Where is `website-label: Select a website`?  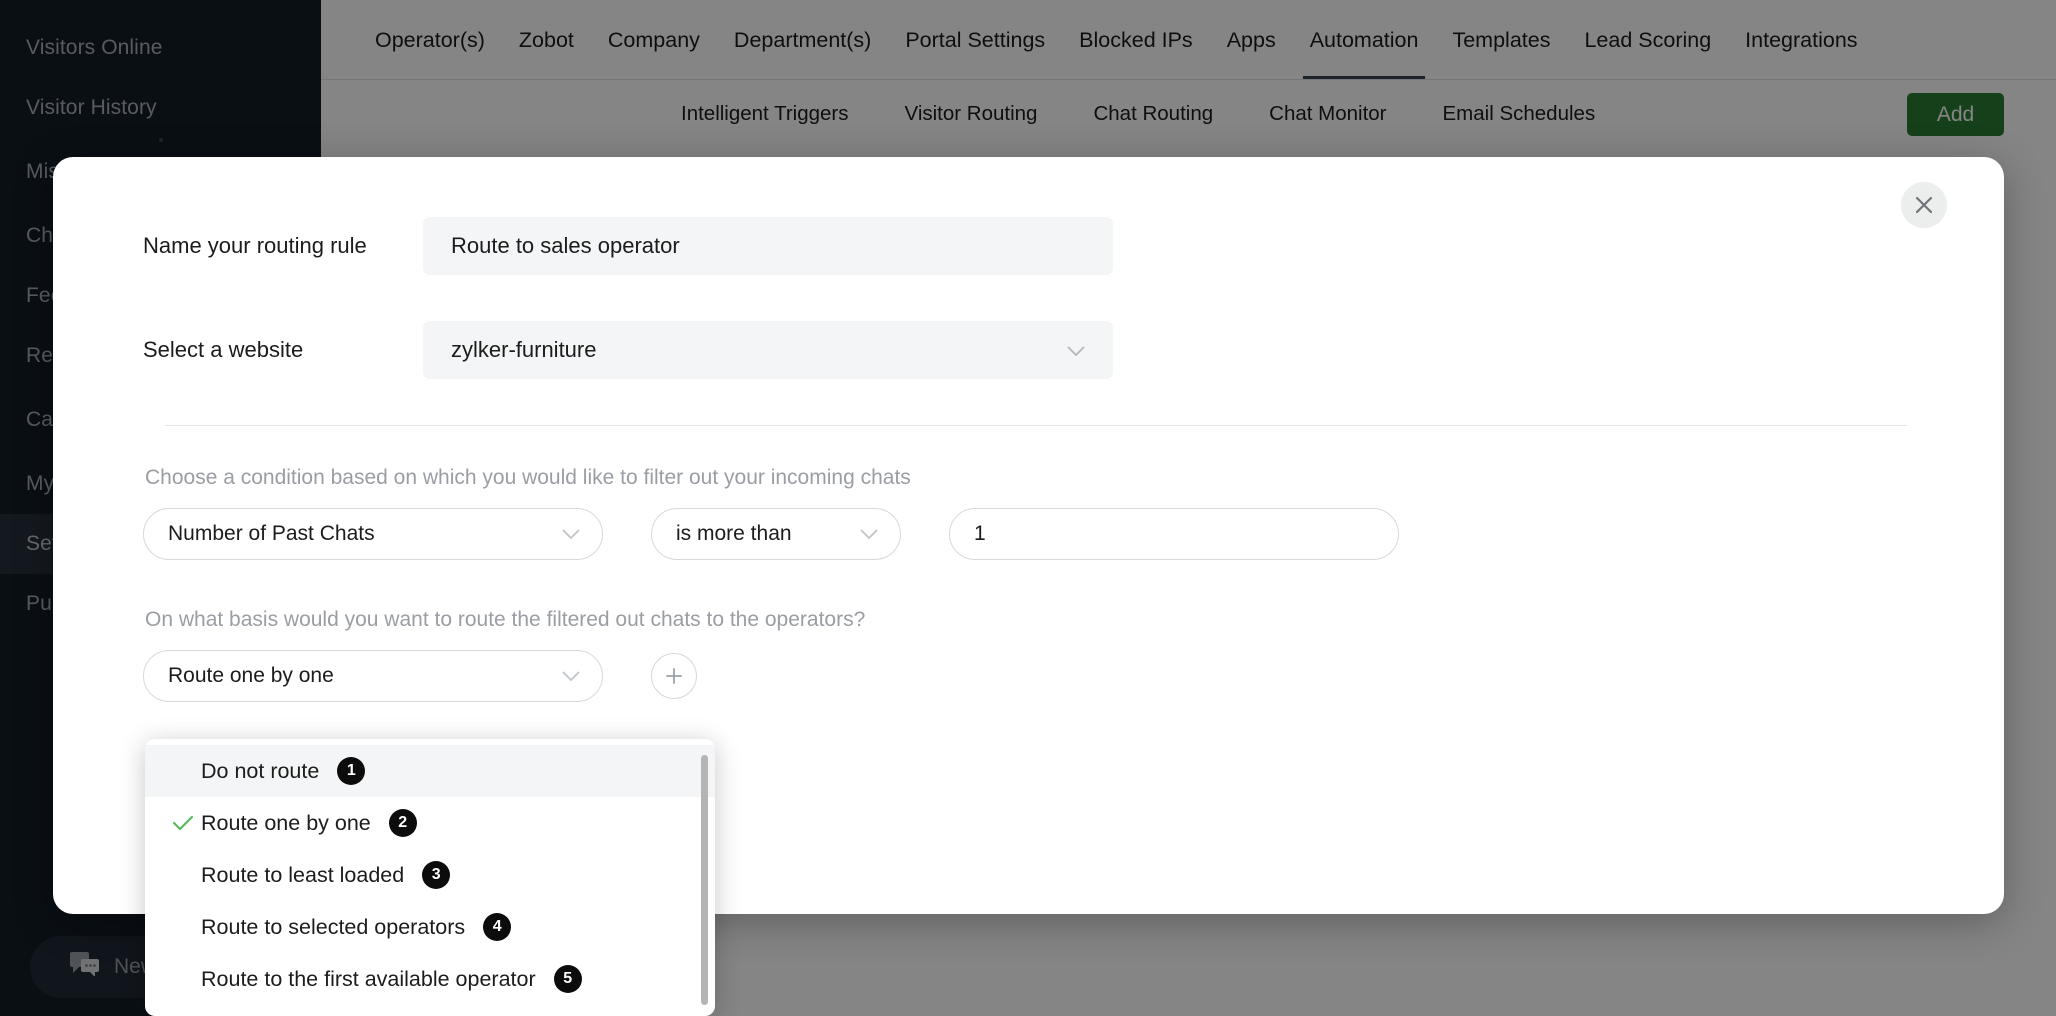 website-label: Select a website is located at coordinates (223, 349).